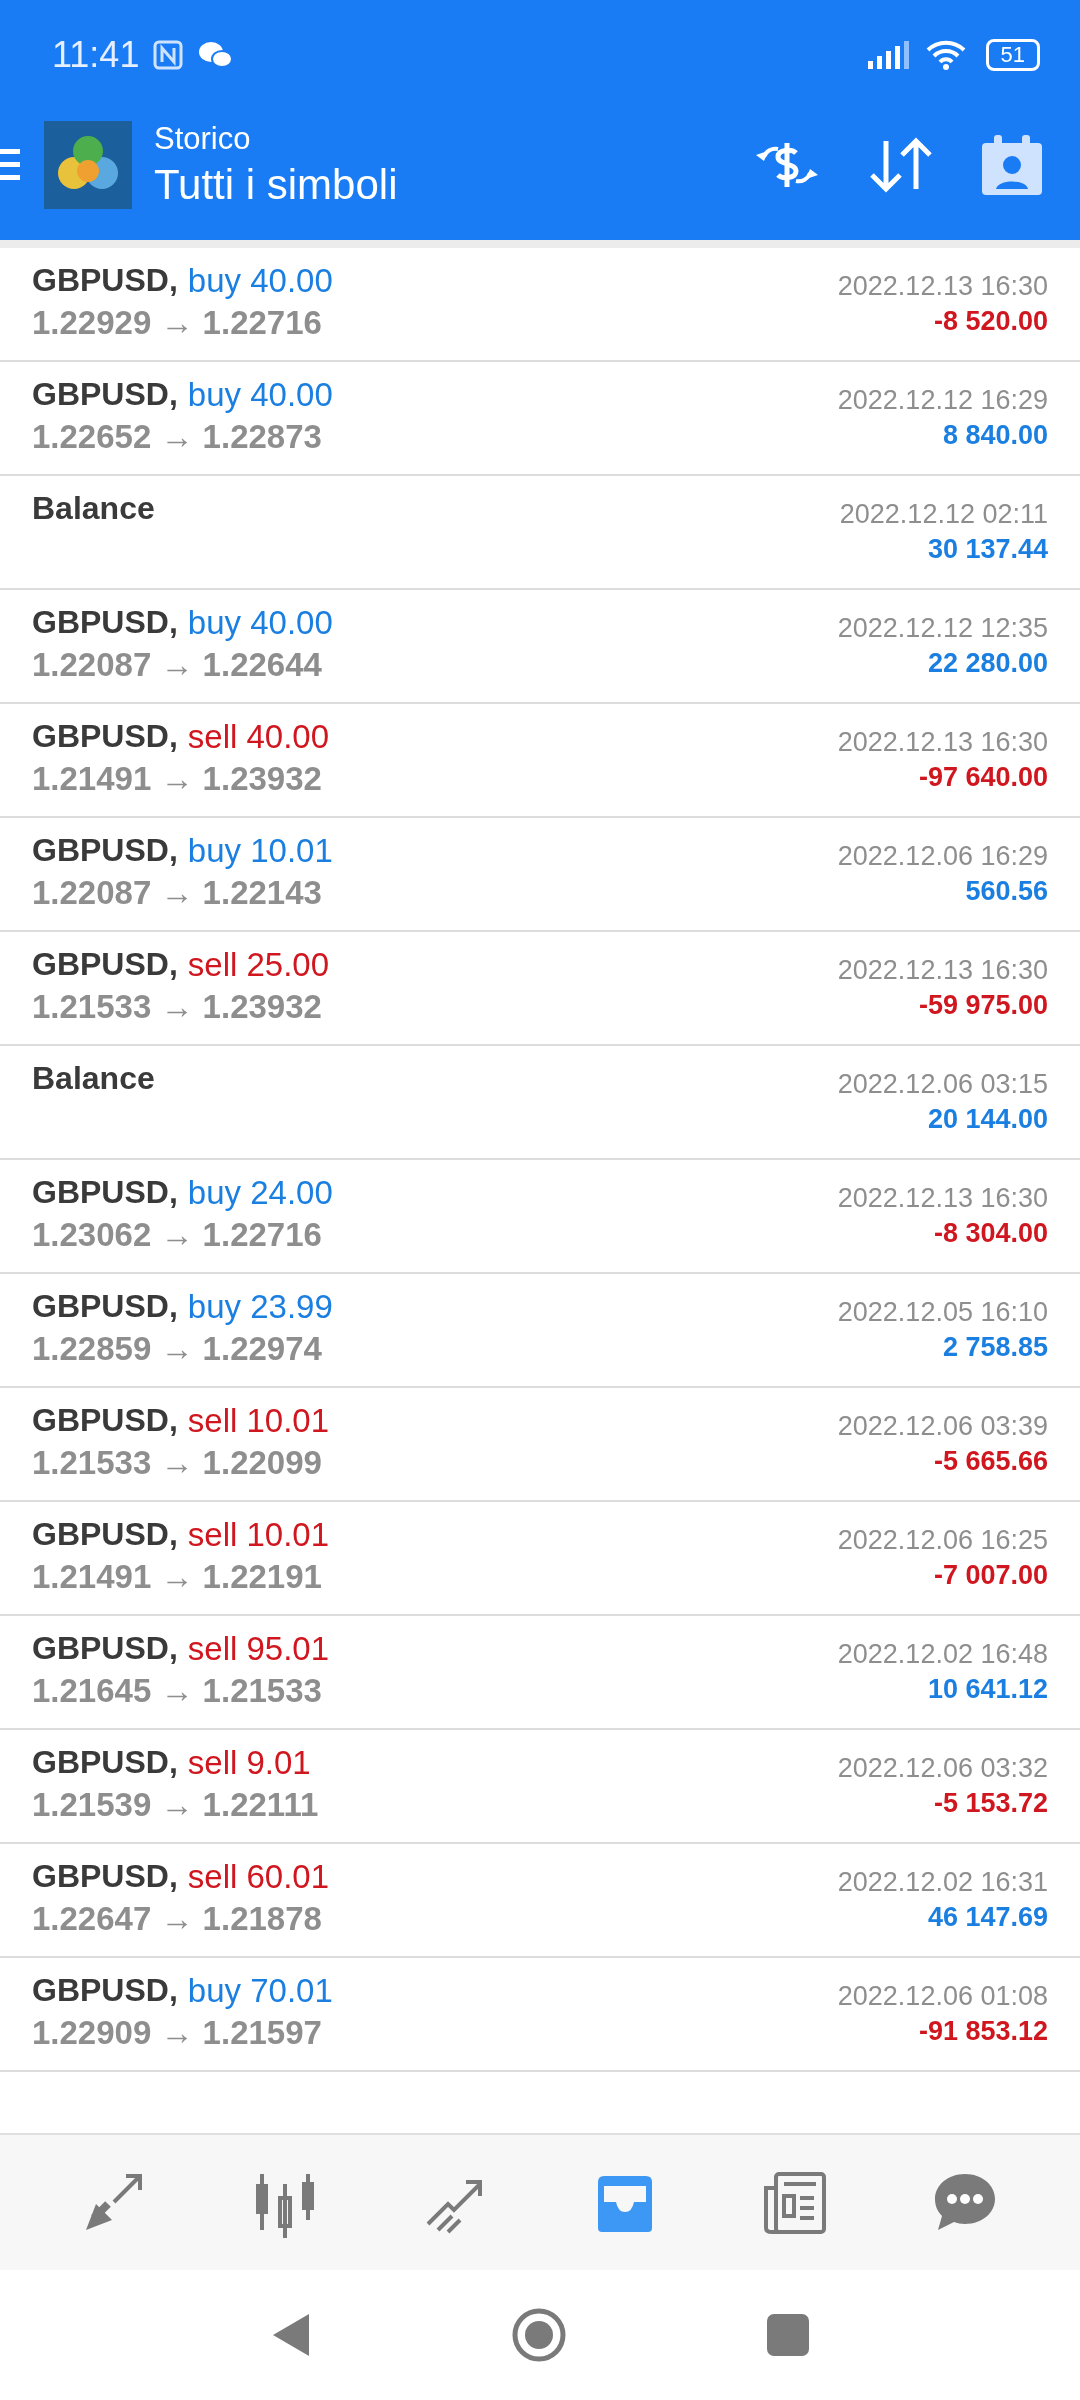 This screenshot has height=2400, width=1080. What do you see at coordinates (1012, 55) in the screenshot?
I see `battery-indicator: 51` at bounding box center [1012, 55].